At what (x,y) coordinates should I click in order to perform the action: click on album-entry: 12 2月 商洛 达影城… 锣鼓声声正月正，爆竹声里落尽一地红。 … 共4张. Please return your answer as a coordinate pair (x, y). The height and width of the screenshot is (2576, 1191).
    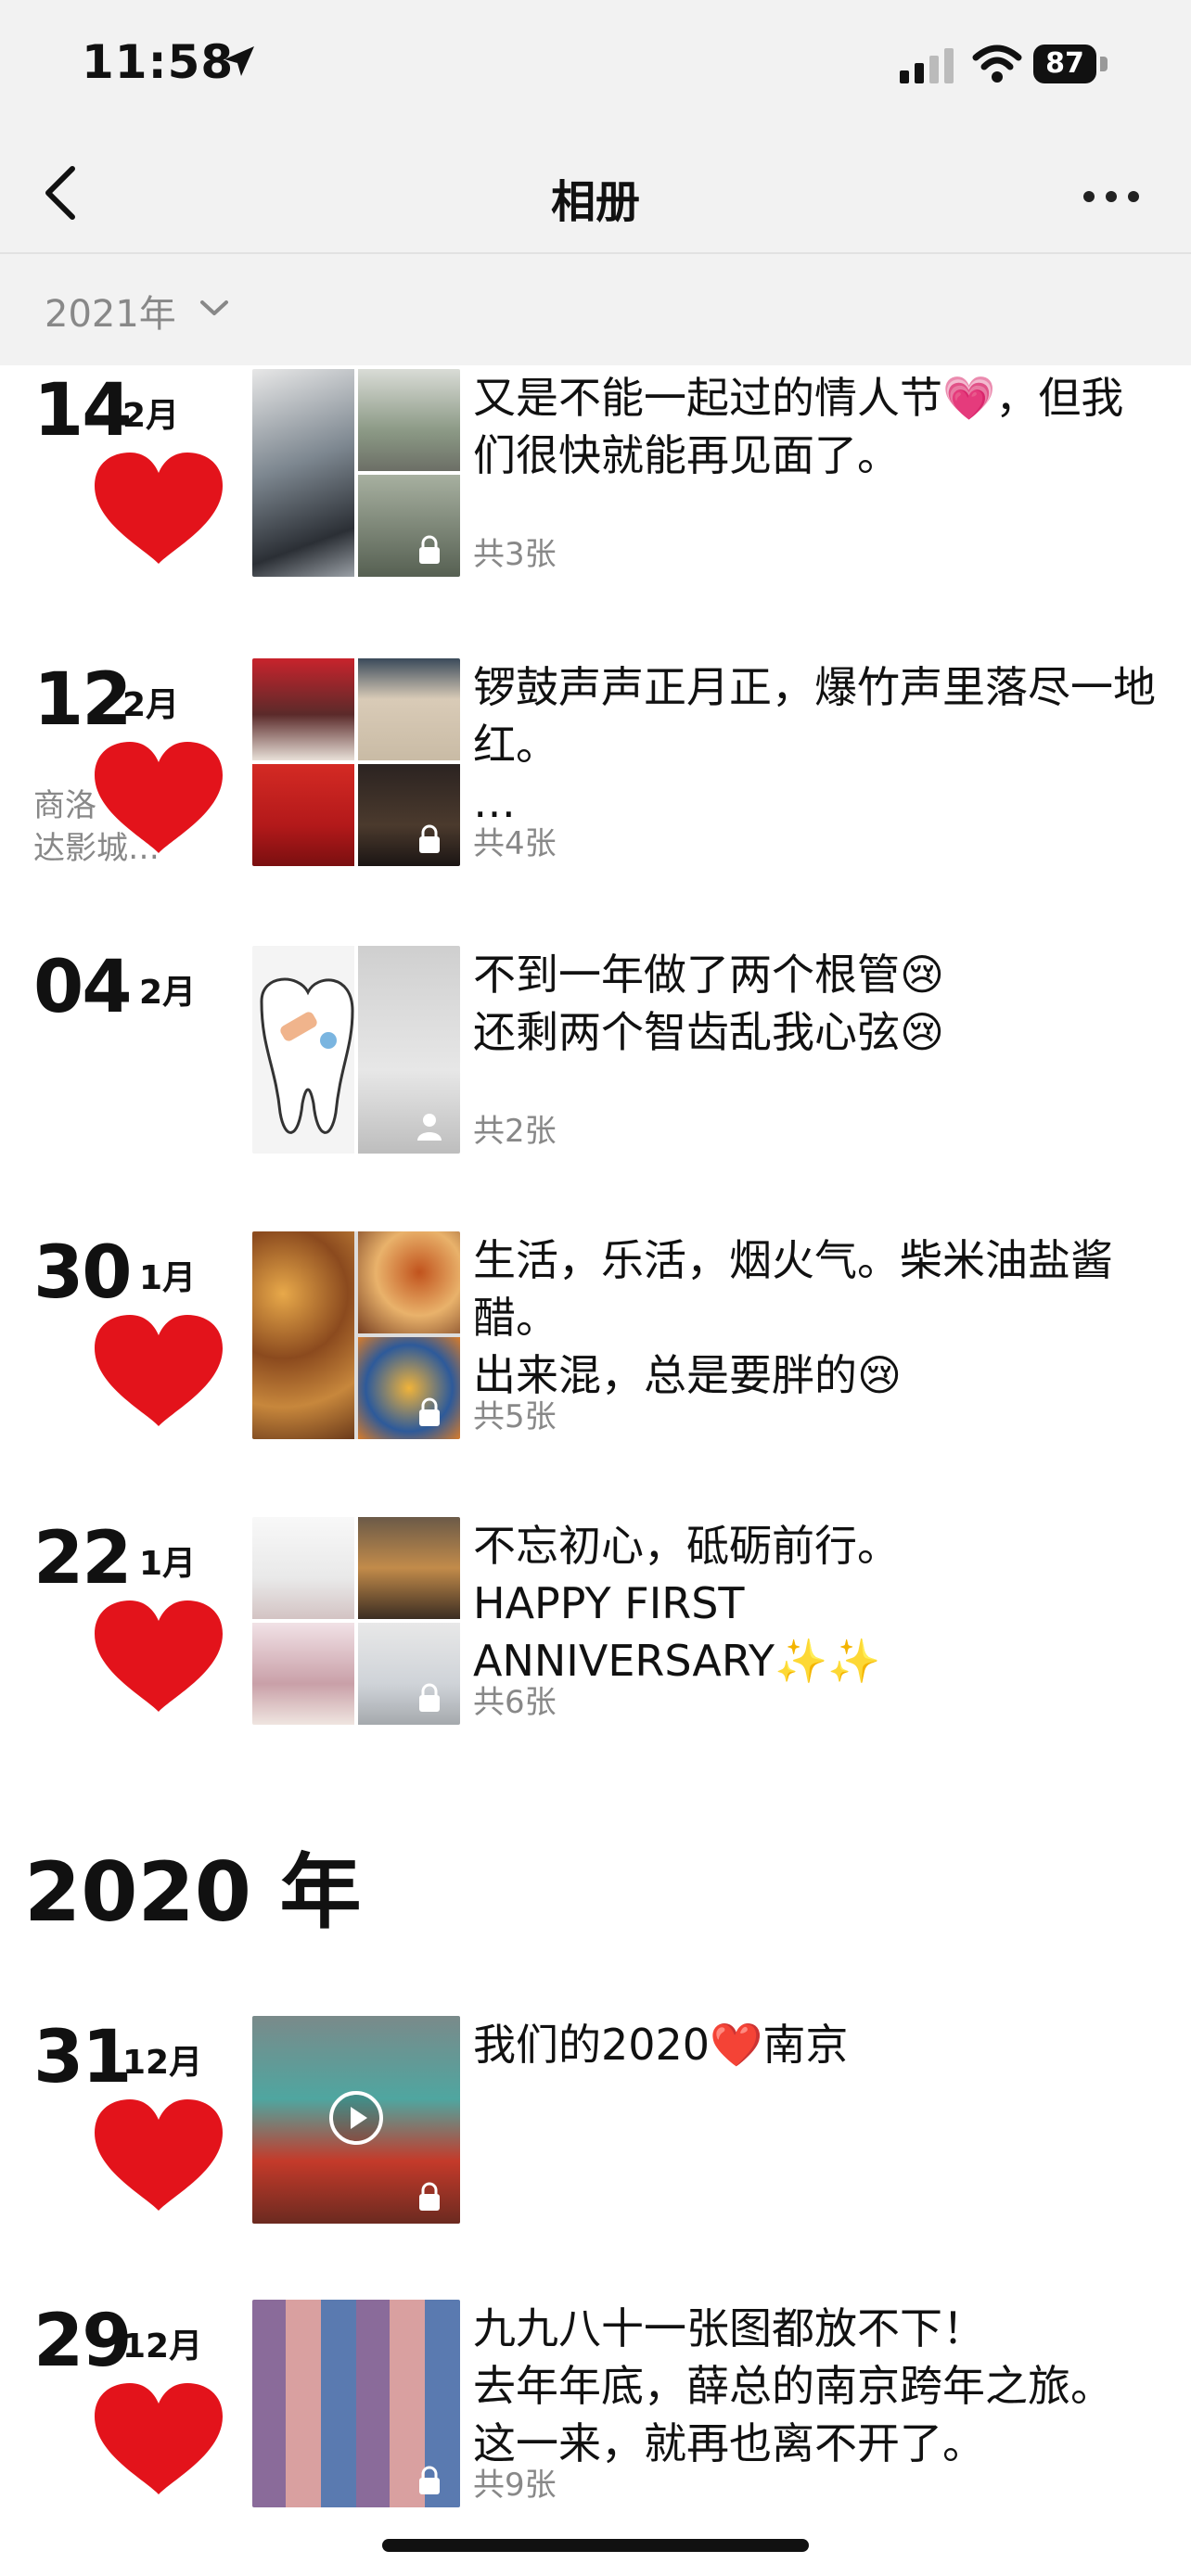
    Looking at the image, I should click on (595, 769).